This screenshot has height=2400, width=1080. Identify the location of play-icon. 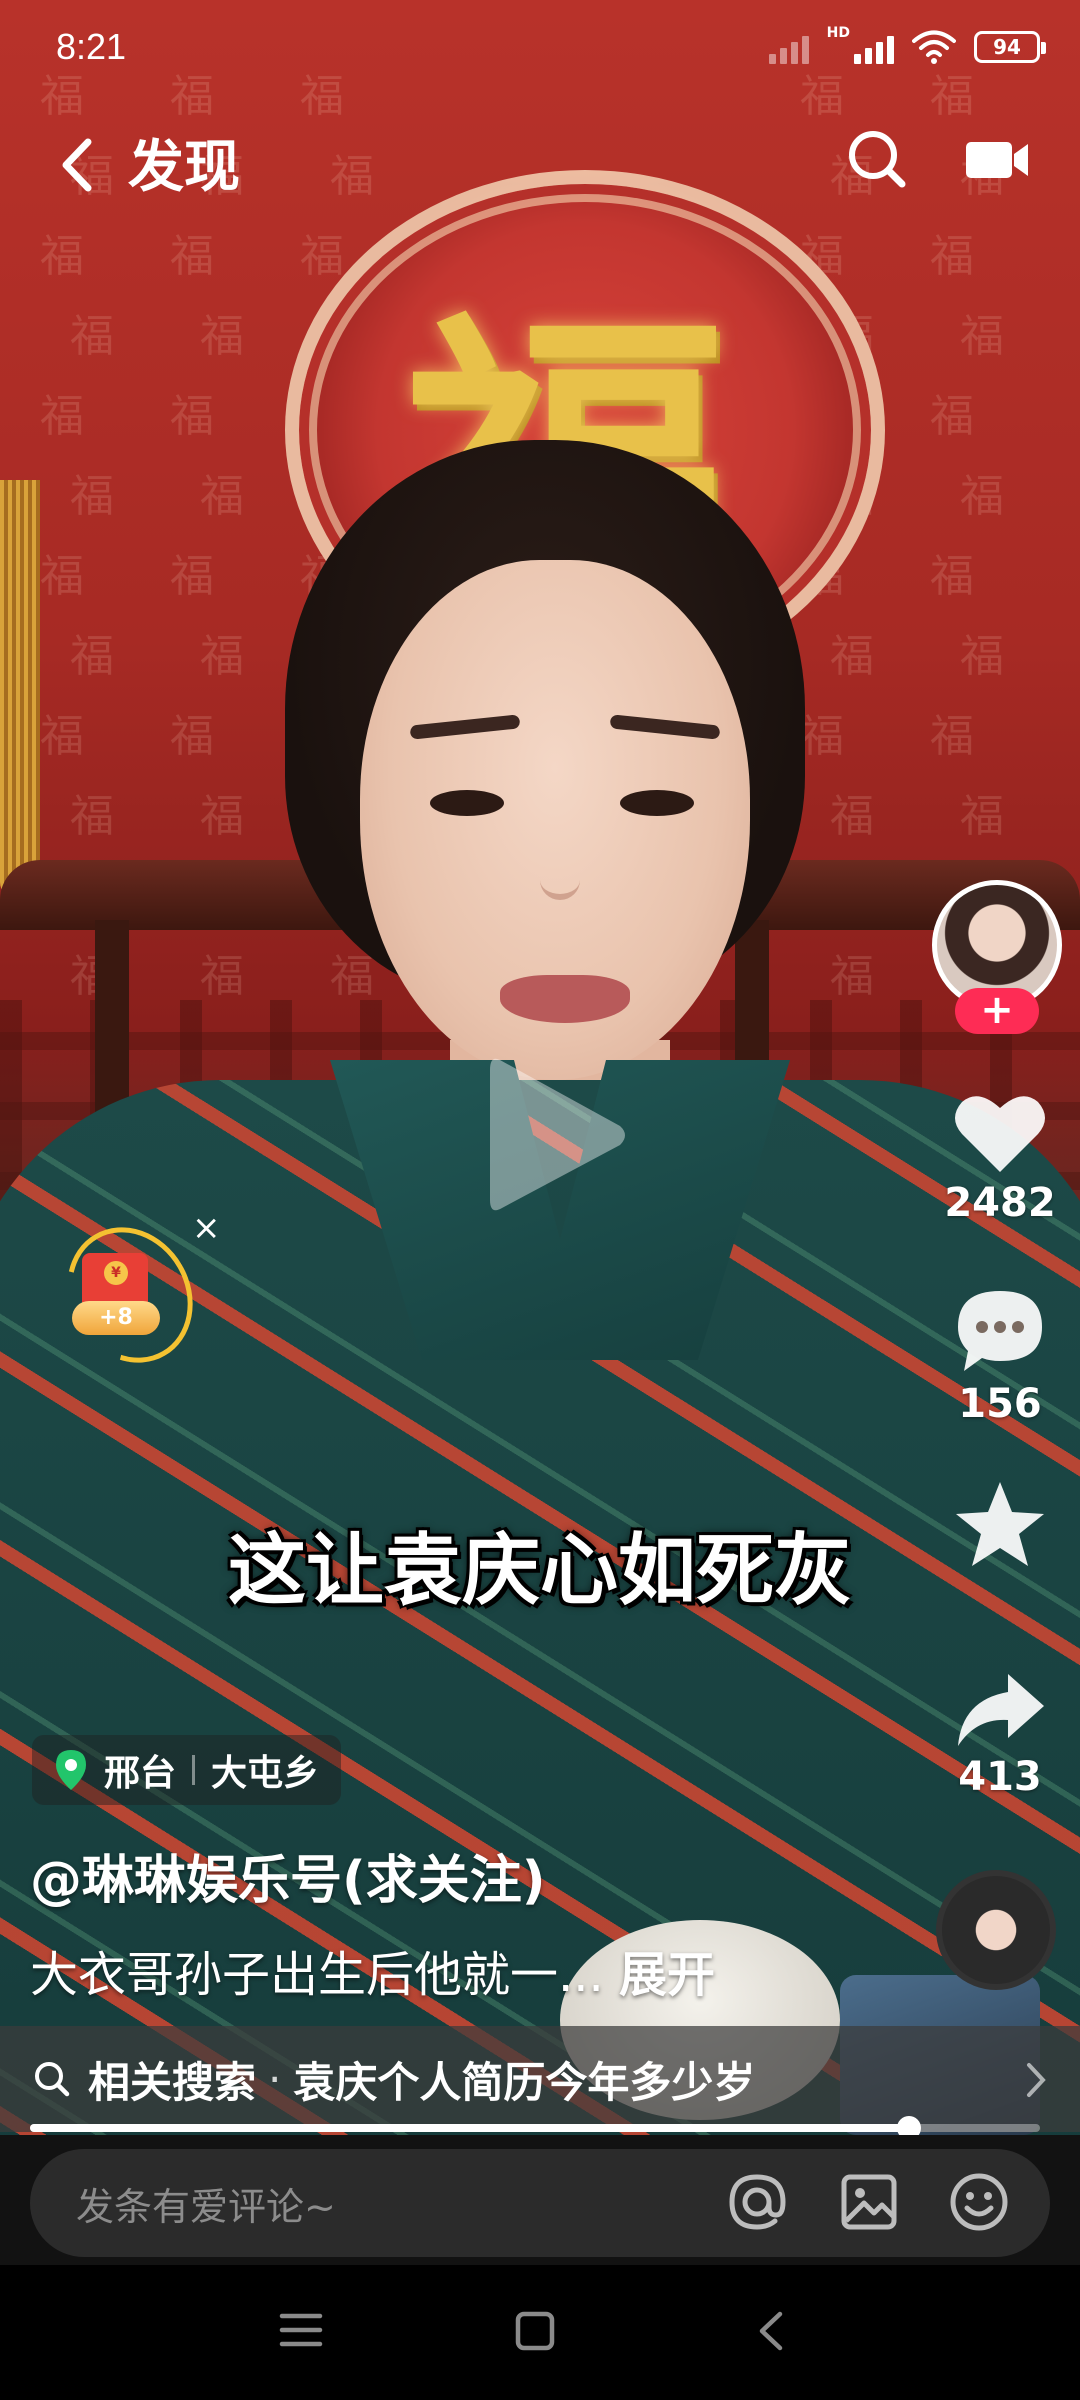
(555, 1135).